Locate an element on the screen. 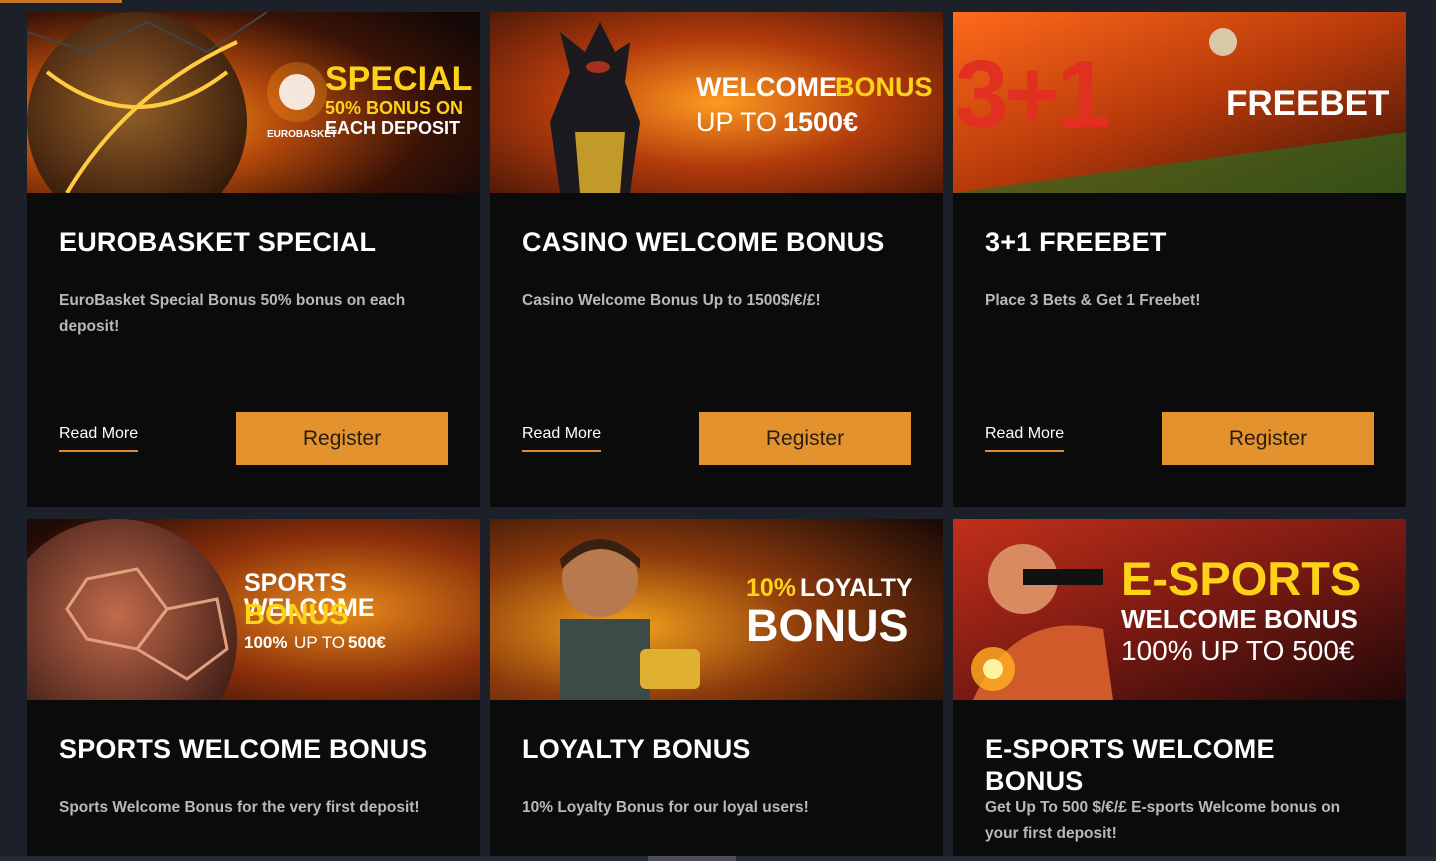  anubis-image is located at coordinates (716, 102).